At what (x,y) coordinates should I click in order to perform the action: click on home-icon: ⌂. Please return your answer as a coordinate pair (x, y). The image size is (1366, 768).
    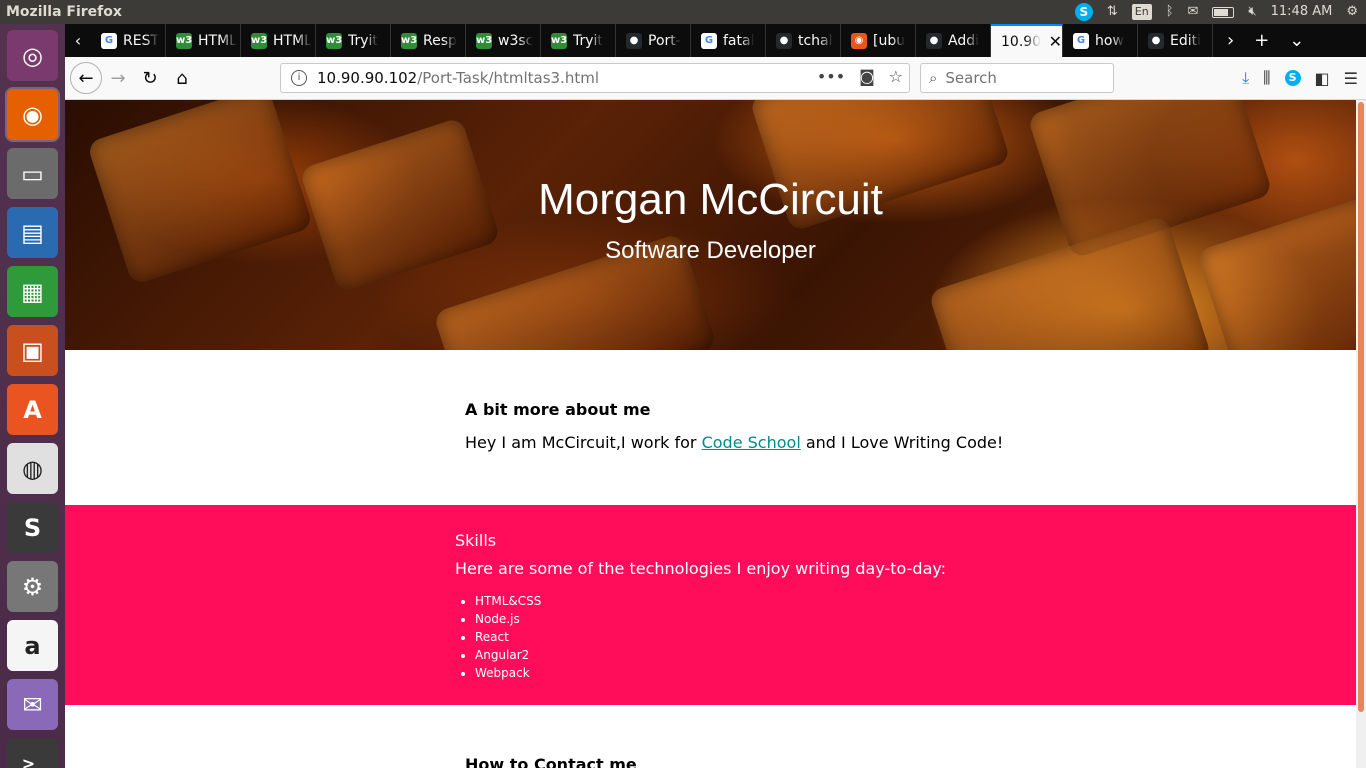
    Looking at the image, I should click on (182, 78).